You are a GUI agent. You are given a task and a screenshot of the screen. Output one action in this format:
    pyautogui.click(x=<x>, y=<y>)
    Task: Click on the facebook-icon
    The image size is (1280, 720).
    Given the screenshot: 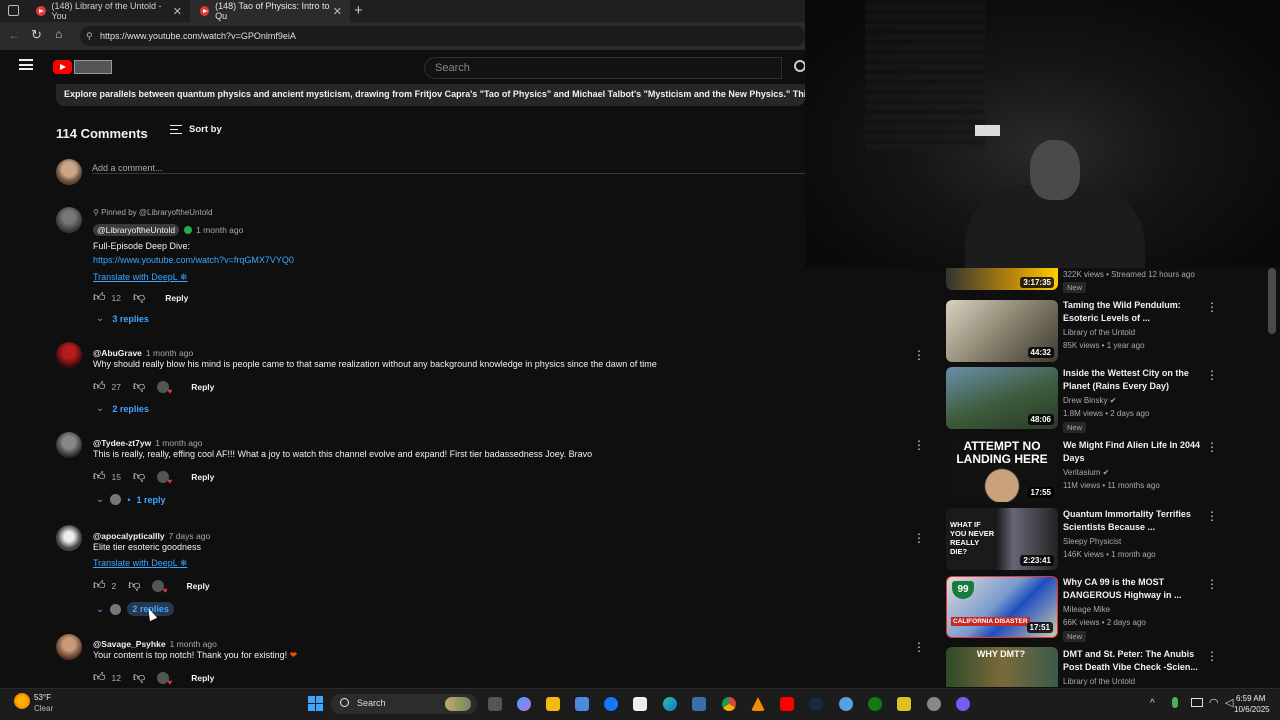 What is the action you would take?
    pyautogui.click(x=611, y=704)
    